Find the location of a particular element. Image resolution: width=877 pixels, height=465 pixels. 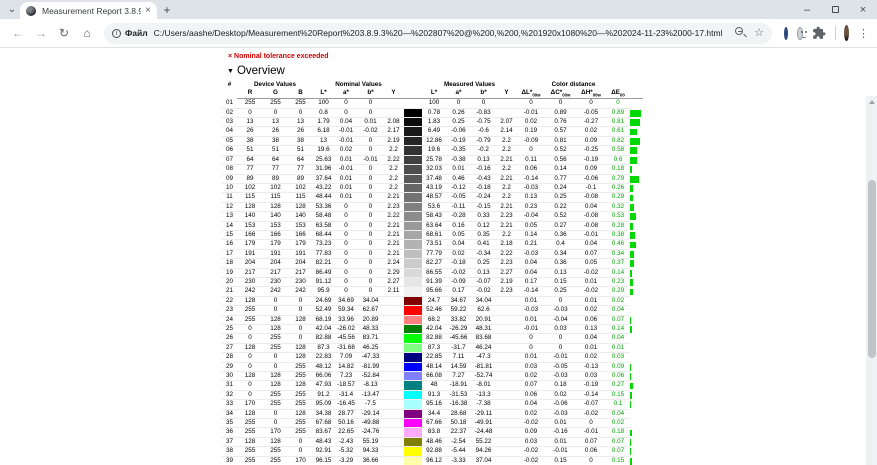

scroll-up-icon is located at coordinates (871, 102).